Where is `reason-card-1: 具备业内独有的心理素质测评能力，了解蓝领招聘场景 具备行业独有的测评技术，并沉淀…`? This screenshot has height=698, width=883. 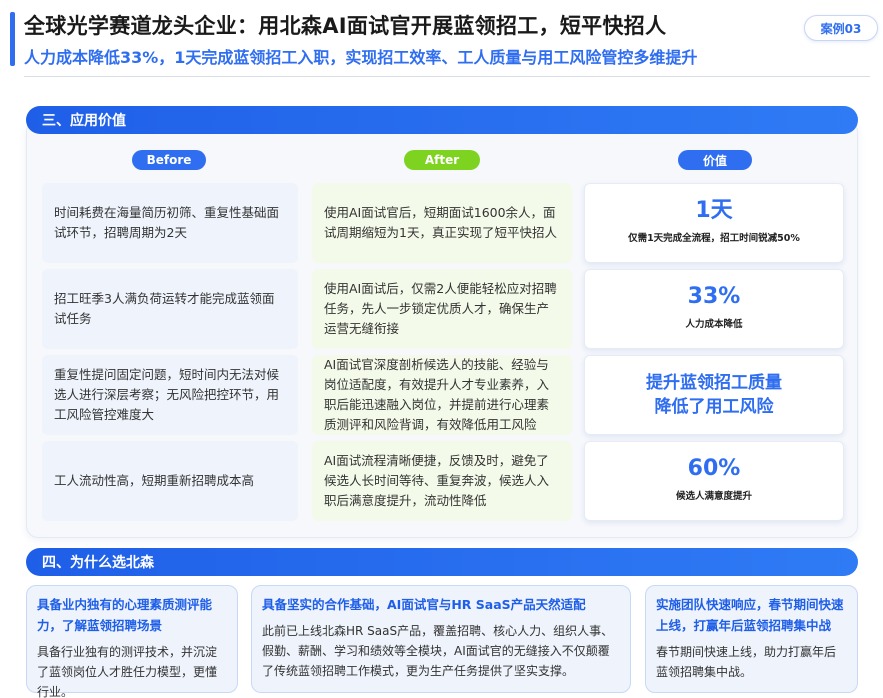
reason-card-1: 具备业内独有的心理素质测评能力，了解蓝领招聘场景 具备行业独有的测评技术，并沉淀… is located at coordinates (132, 641).